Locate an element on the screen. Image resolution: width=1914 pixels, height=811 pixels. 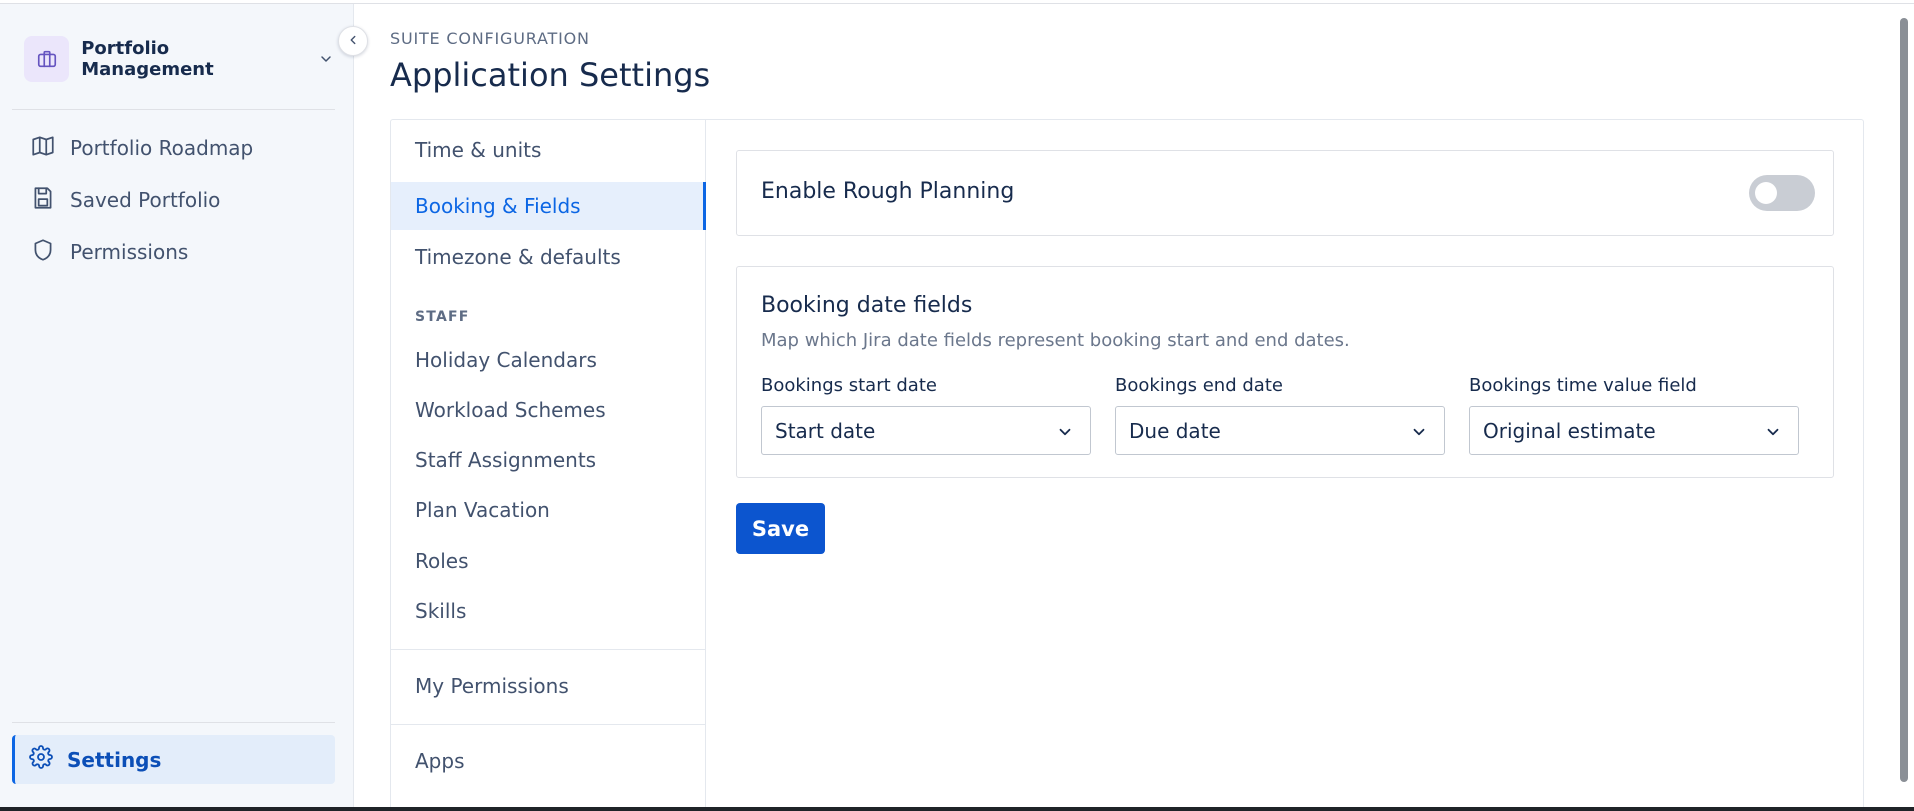
time-value-field-select: Original estimate is located at coordinates (1634, 430).